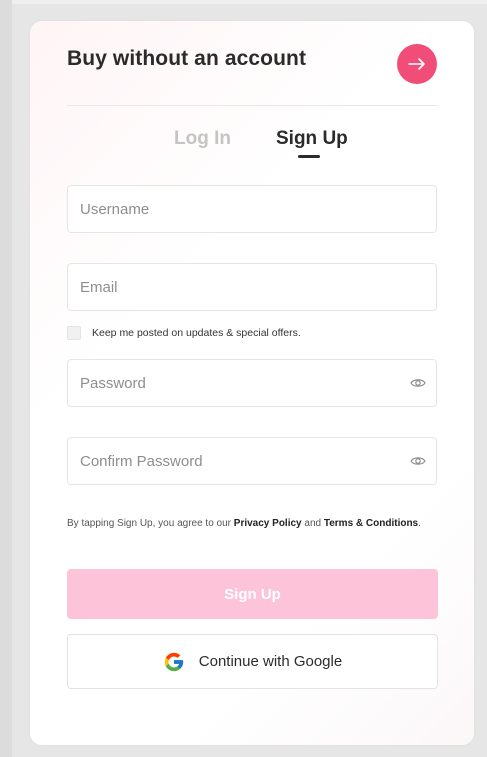 This screenshot has width=487, height=757. I want to click on privacy-policy-link: Privacy Policy, so click(268, 523).